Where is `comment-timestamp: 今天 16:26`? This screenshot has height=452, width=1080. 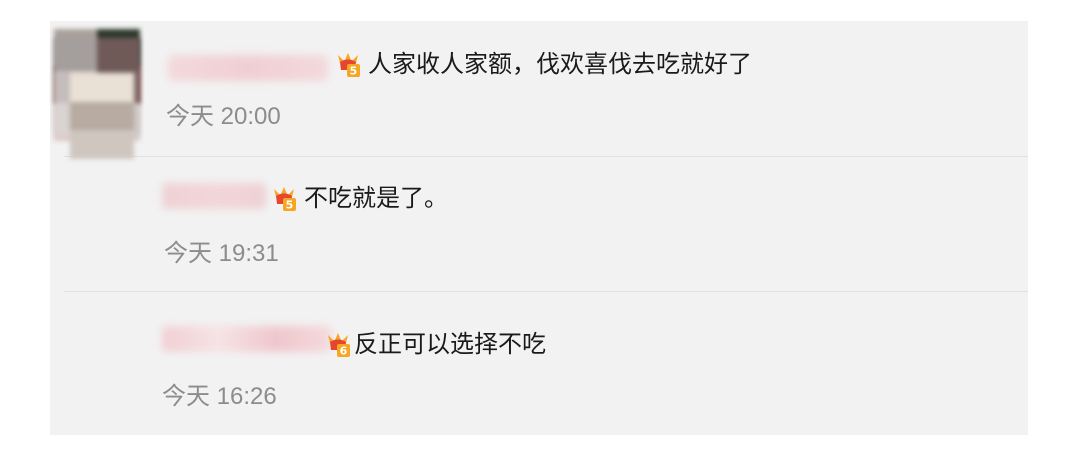
comment-timestamp: 今天 16:26 is located at coordinates (219, 396).